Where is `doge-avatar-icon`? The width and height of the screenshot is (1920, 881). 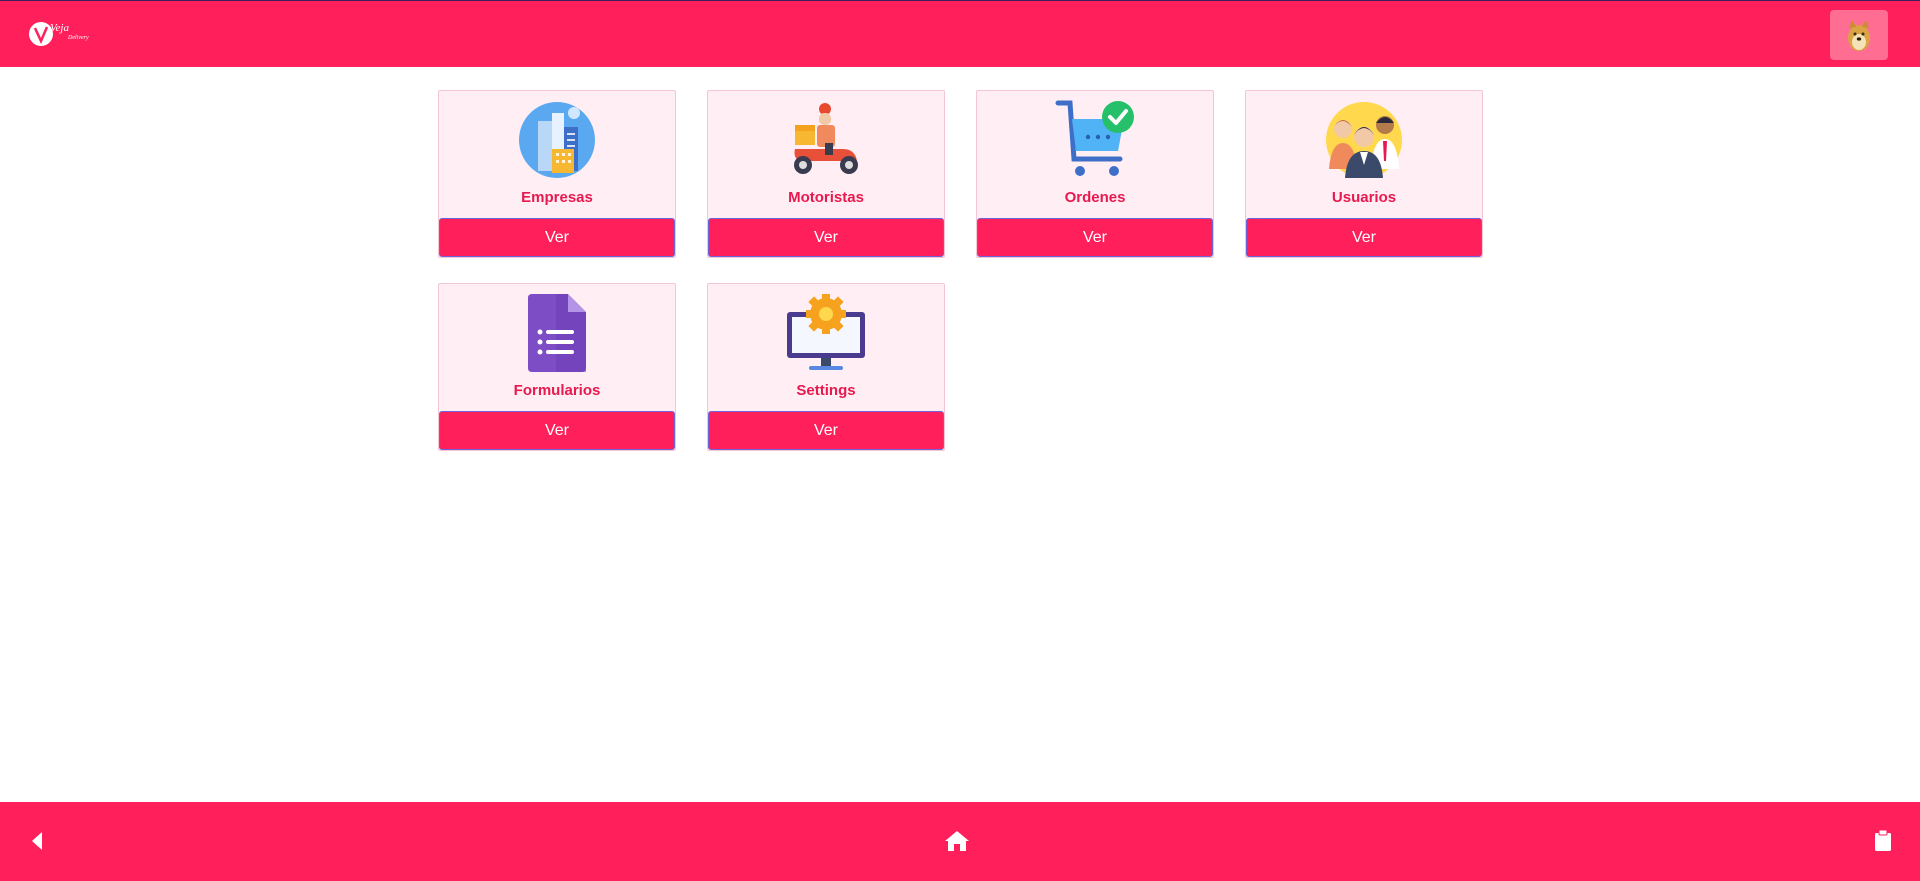
doge-avatar-icon is located at coordinates (1859, 35).